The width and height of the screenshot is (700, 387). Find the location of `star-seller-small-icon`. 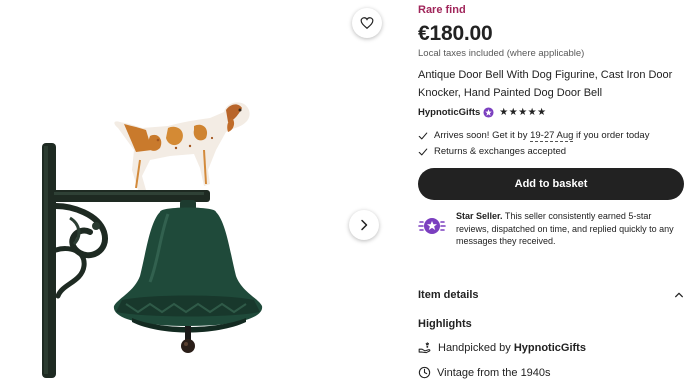

star-seller-small-icon is located at coordinates (488, 112).